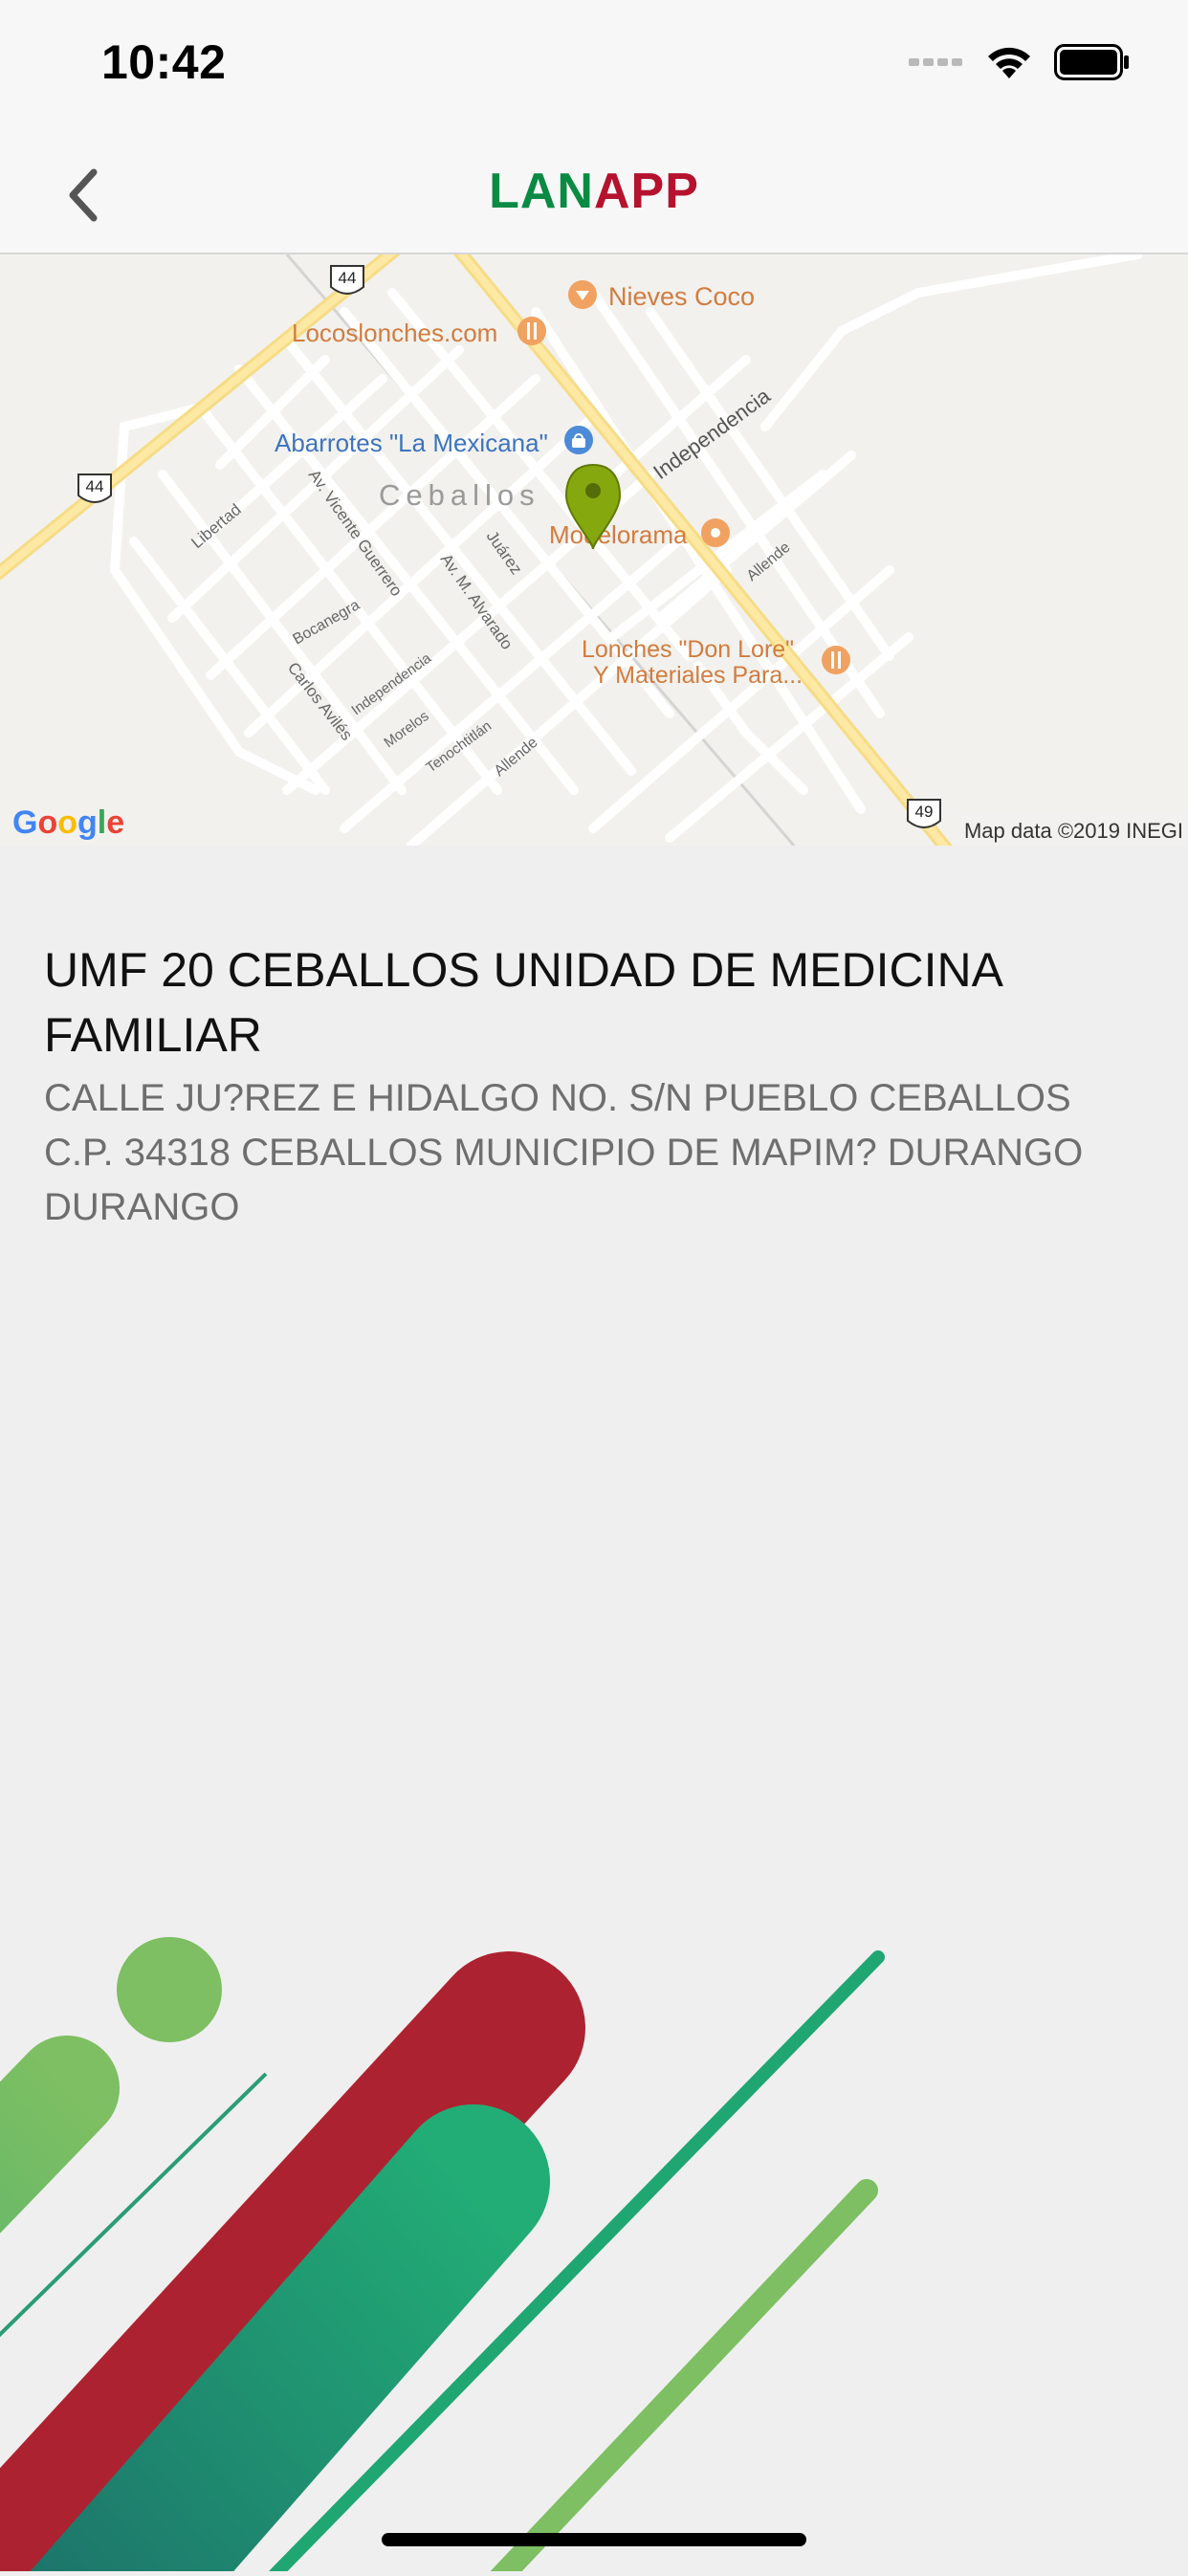 This screenshot has height=2576, width=1188. What do you see at coordinates (1091, 62) in the screenshot?
I see `battery-icon` at bounding box center [1091, 62].